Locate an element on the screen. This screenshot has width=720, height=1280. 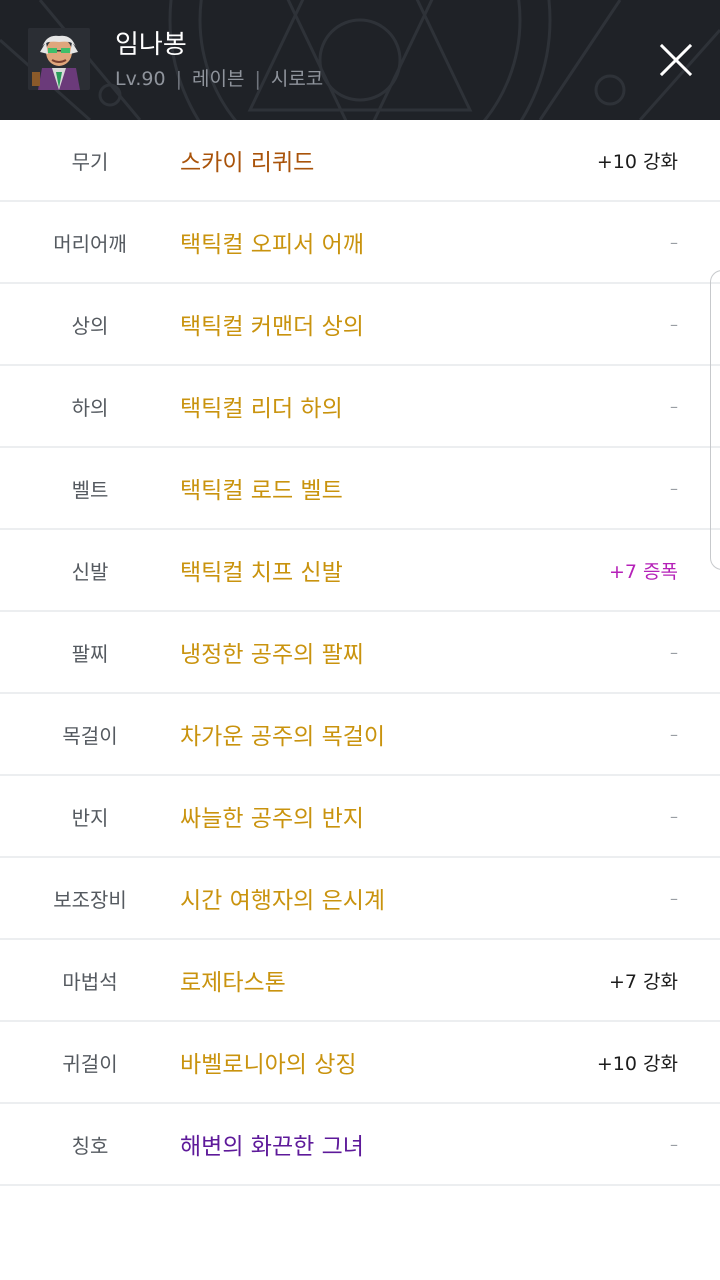
equipment-slot-label: 칭호 is located at coordinates (90, 1144).